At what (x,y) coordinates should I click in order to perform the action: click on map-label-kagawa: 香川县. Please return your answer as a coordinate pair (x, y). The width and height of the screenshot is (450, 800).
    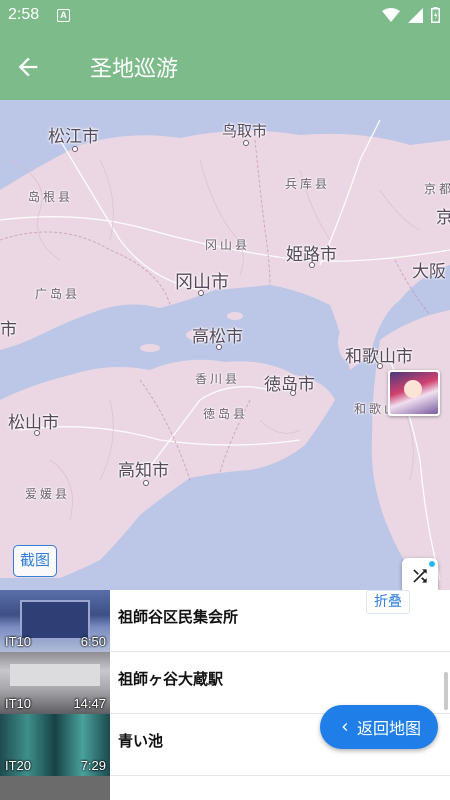
    Looking at the image, I should click on (218, 379).